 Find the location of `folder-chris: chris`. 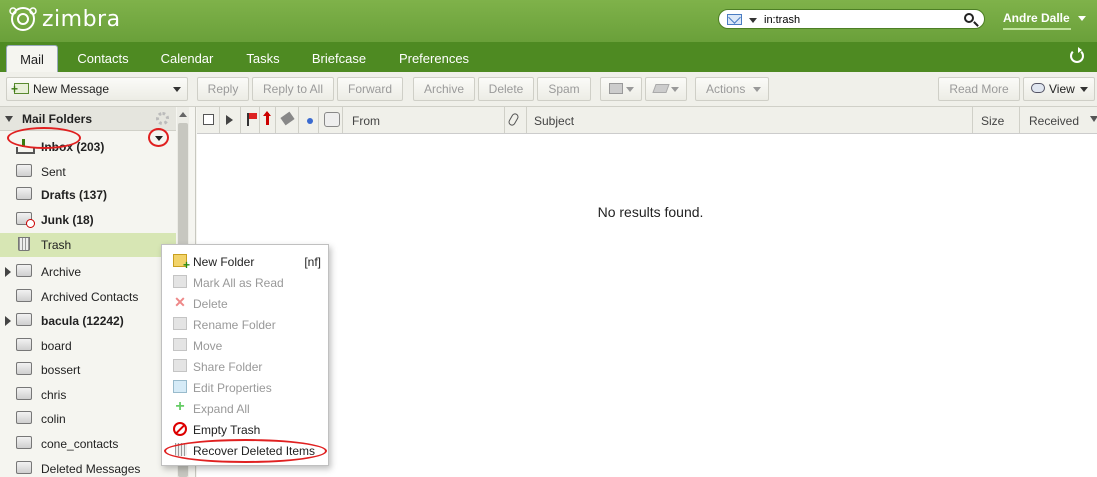

folder-chris: chris is located at coordinates (88, 395).